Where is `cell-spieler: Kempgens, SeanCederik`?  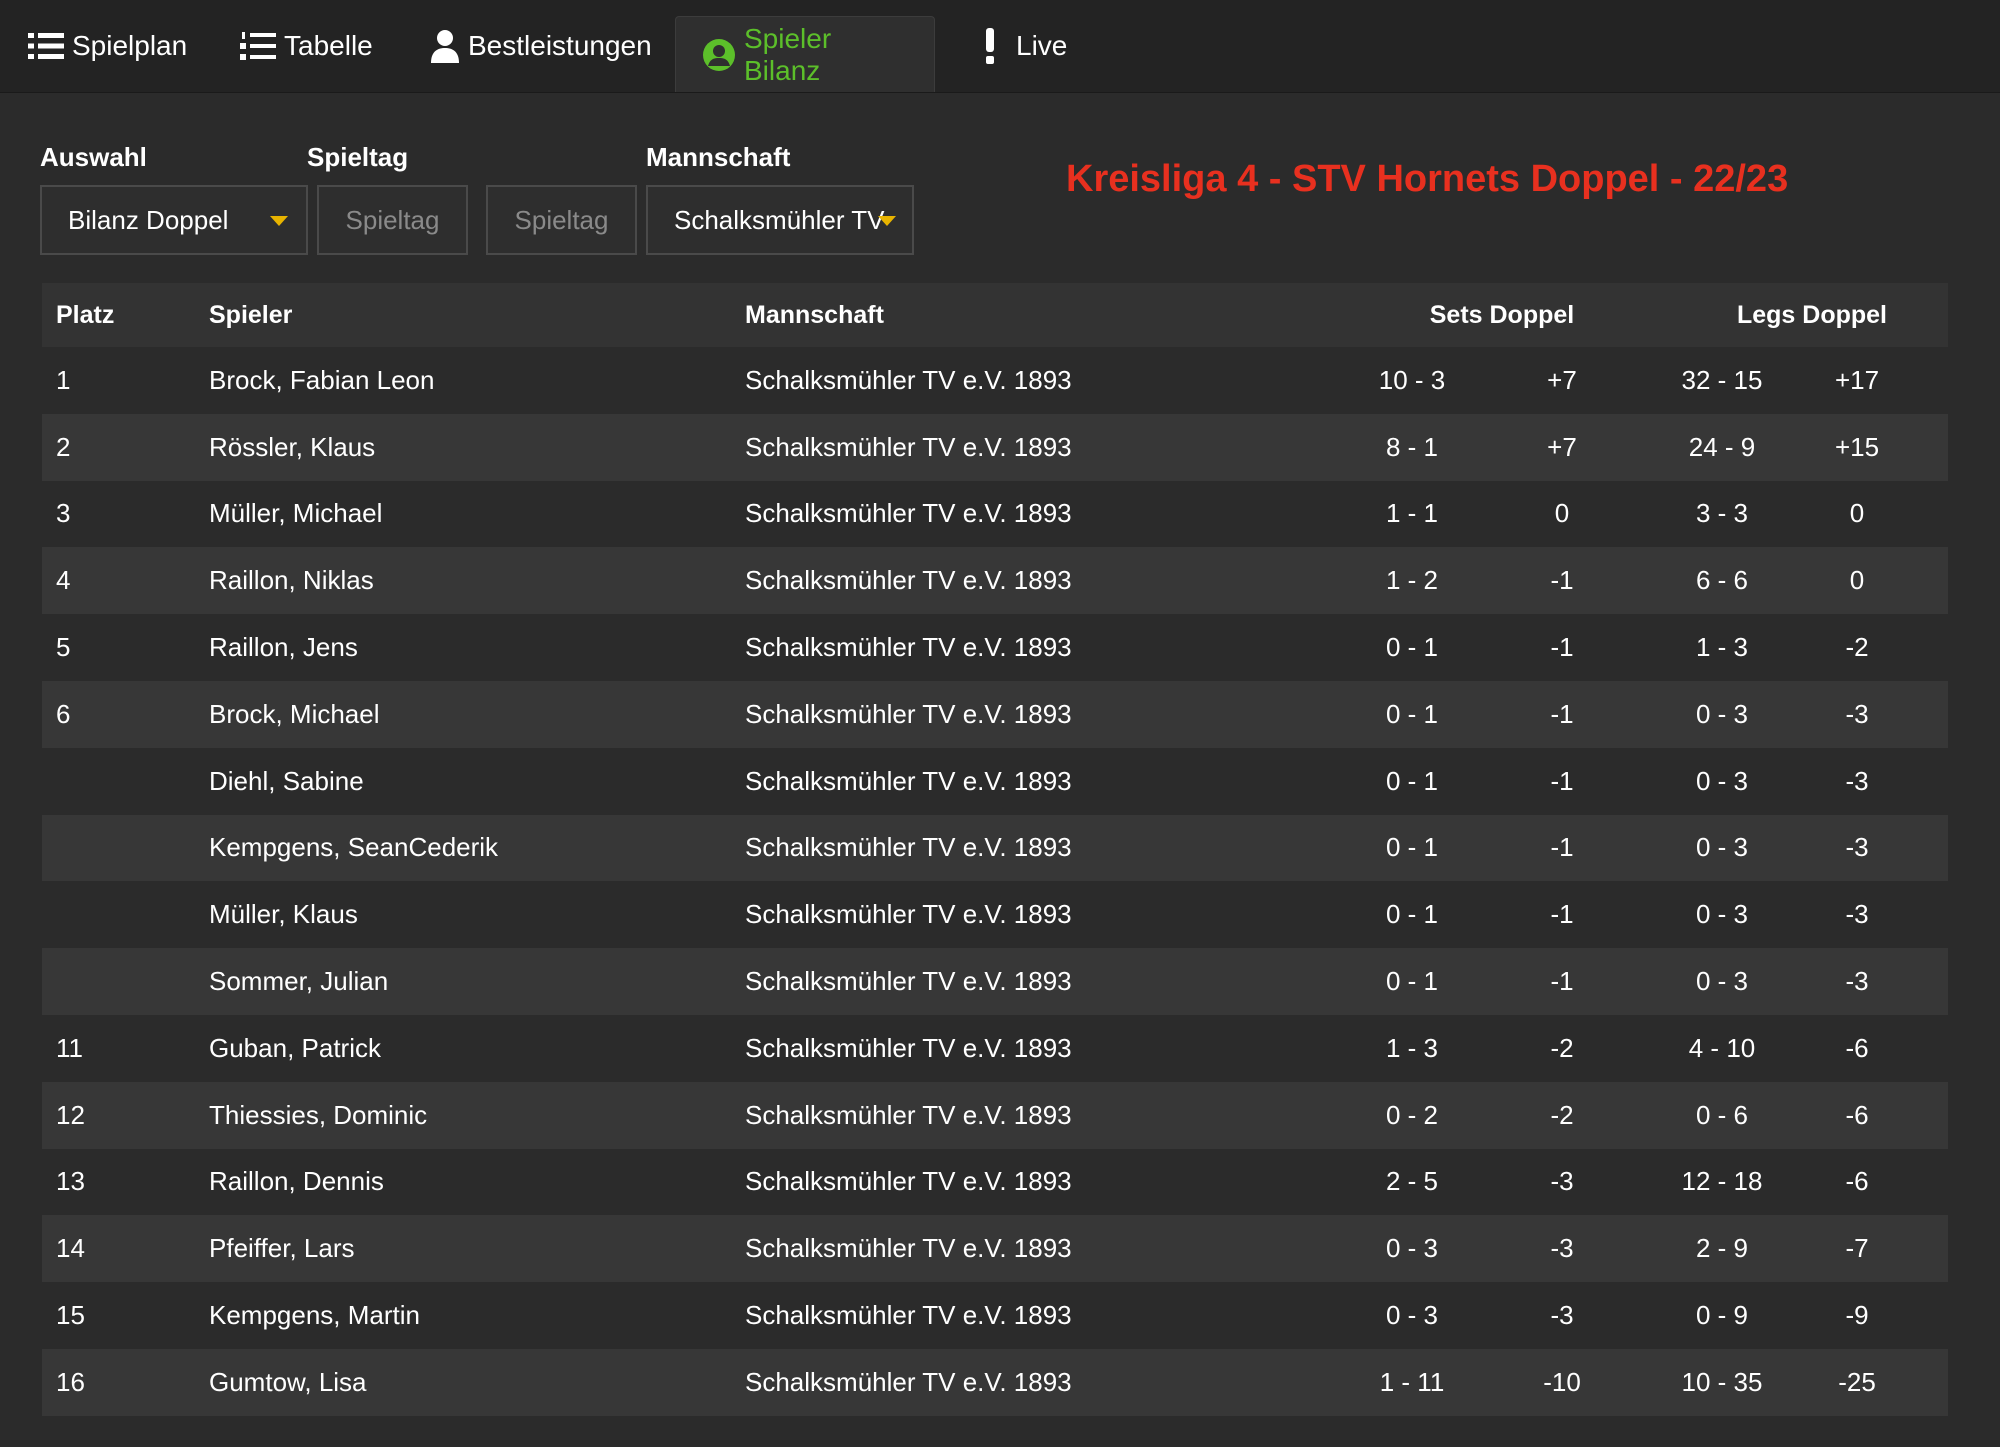
cell-spieler: Kempgens, SeanCederik is located at coordinates (354, 847).